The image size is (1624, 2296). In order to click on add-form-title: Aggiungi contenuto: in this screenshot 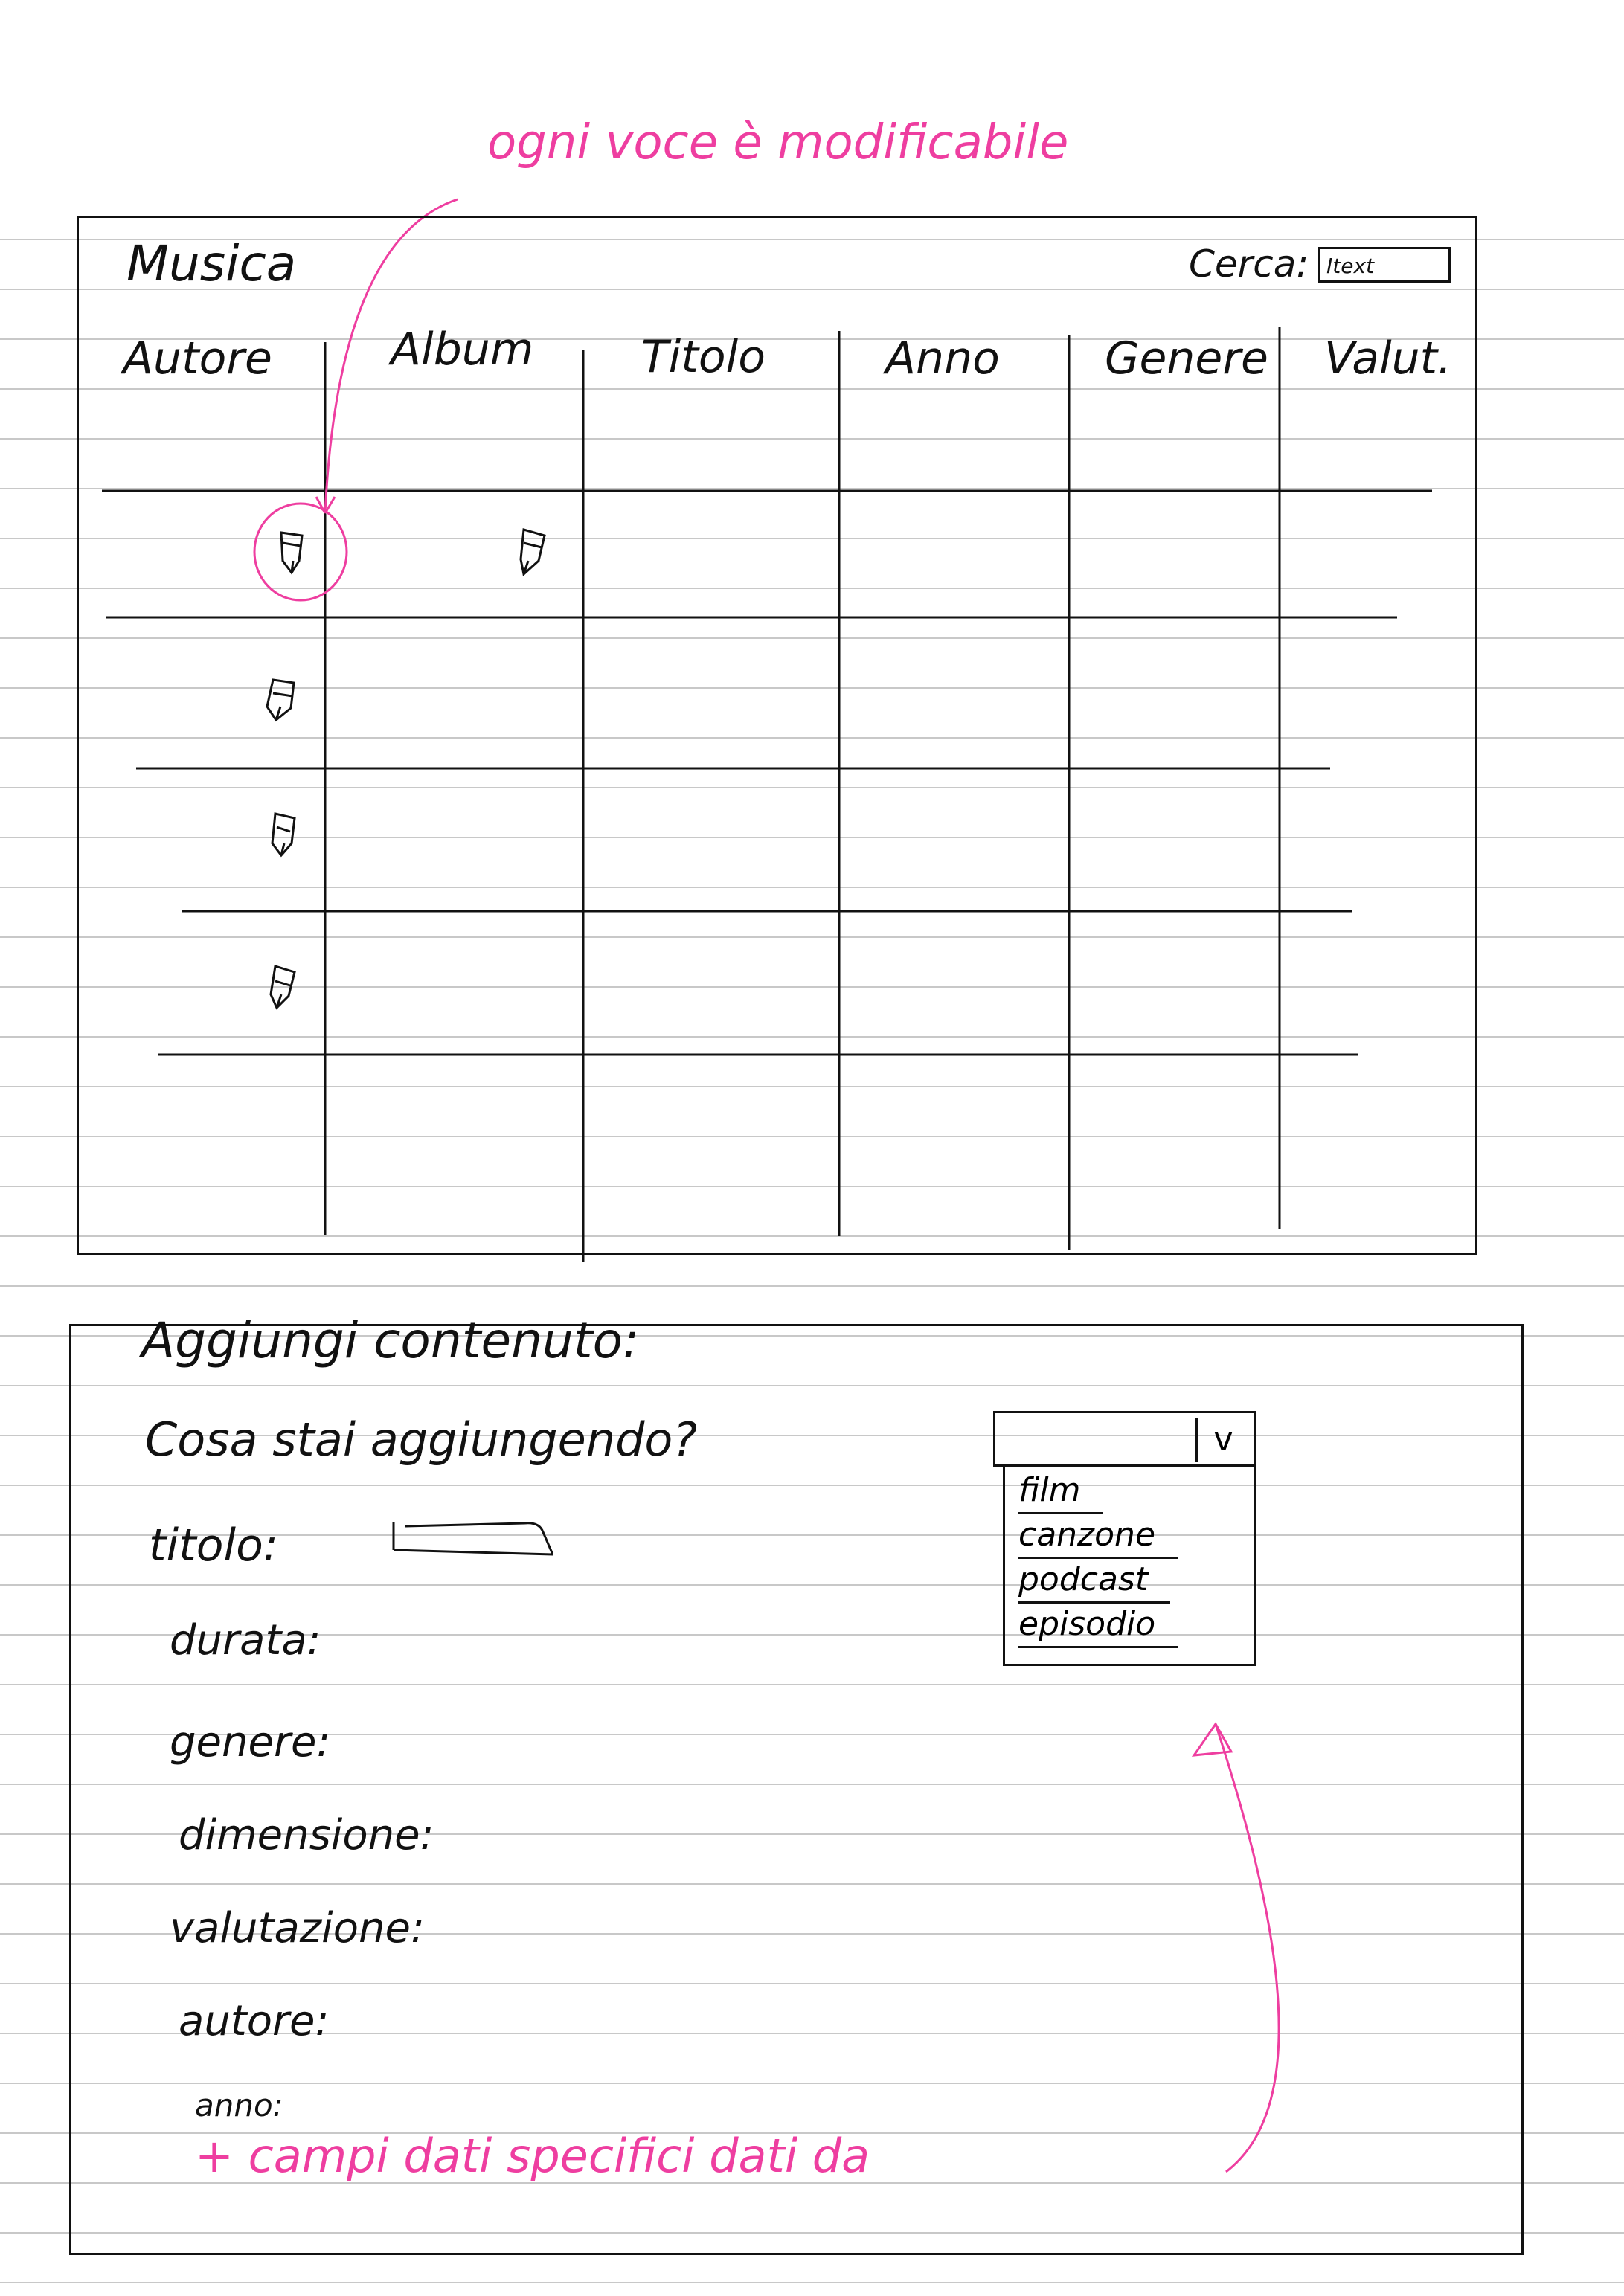, I will do `click(390, 1340)`.